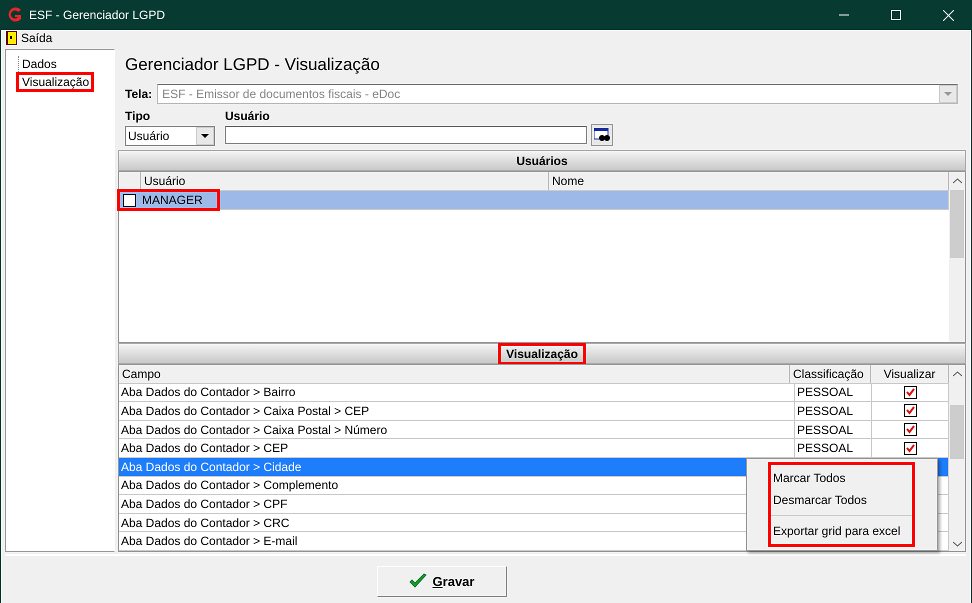 This screenshot has height=603, width=972. What do you see at coordinates (345, 181) in the screenshot?
I see `column-header: Usuário` at bounding box center [345, 181].